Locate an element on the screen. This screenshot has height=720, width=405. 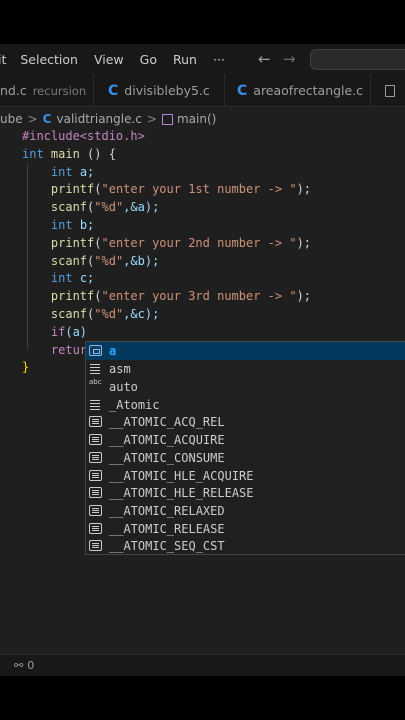
suggestion-item: __ATOMIC_RELEASE is located at coordinates (245, 529).